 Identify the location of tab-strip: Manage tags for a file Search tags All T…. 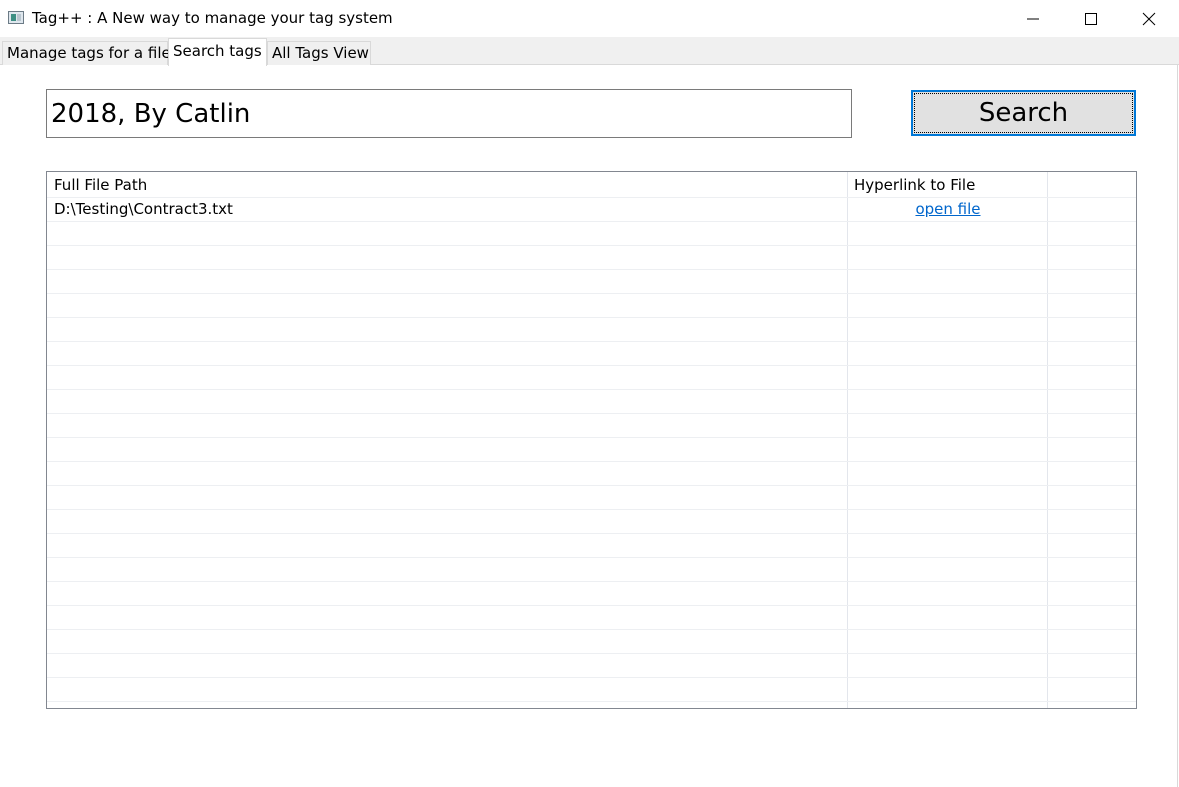
(589, 51).